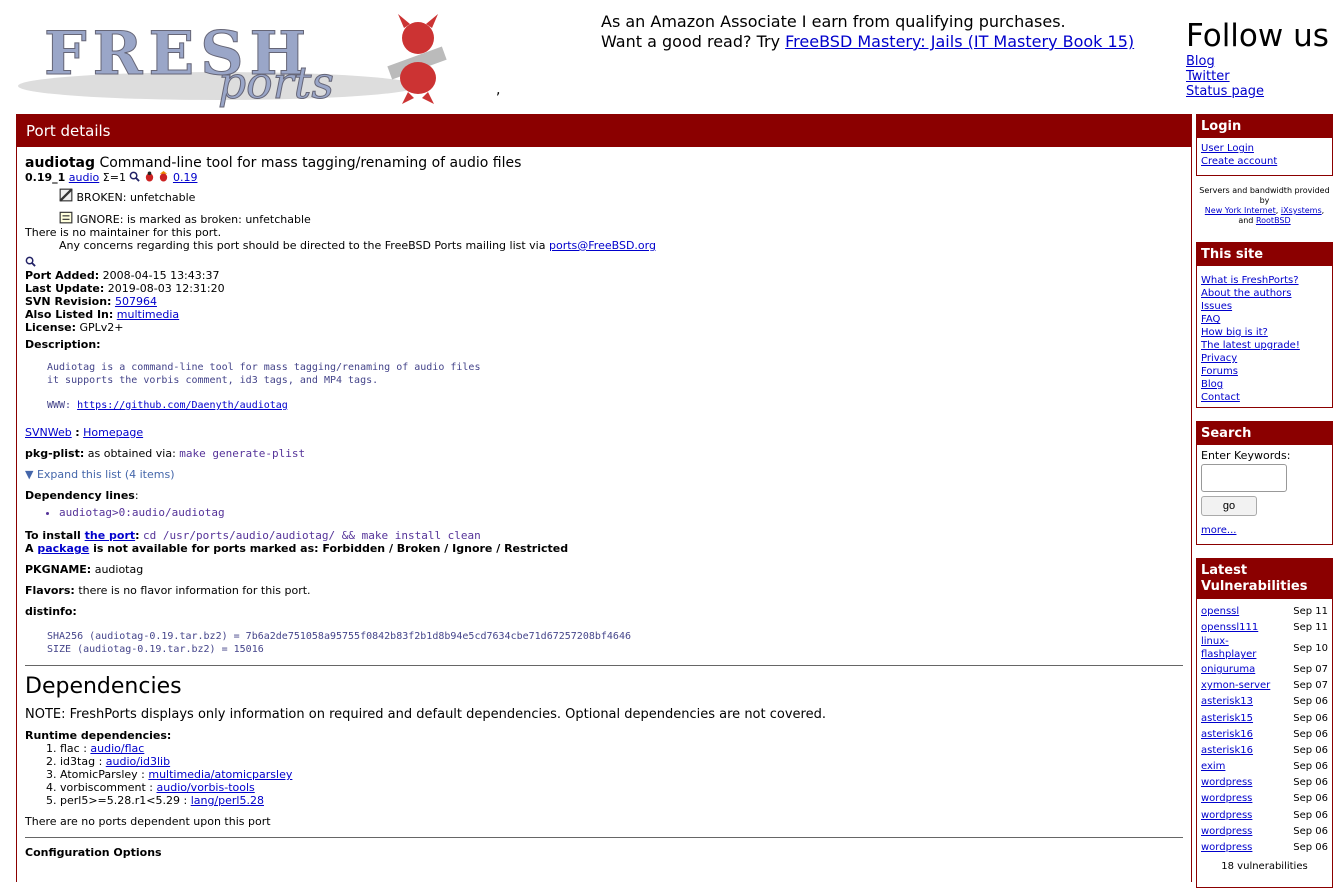 The width and height of the screenshot is (1336, 888). Describe the element at coordinates (1244, 478) in the screenshot. I see `search-input` at that location.